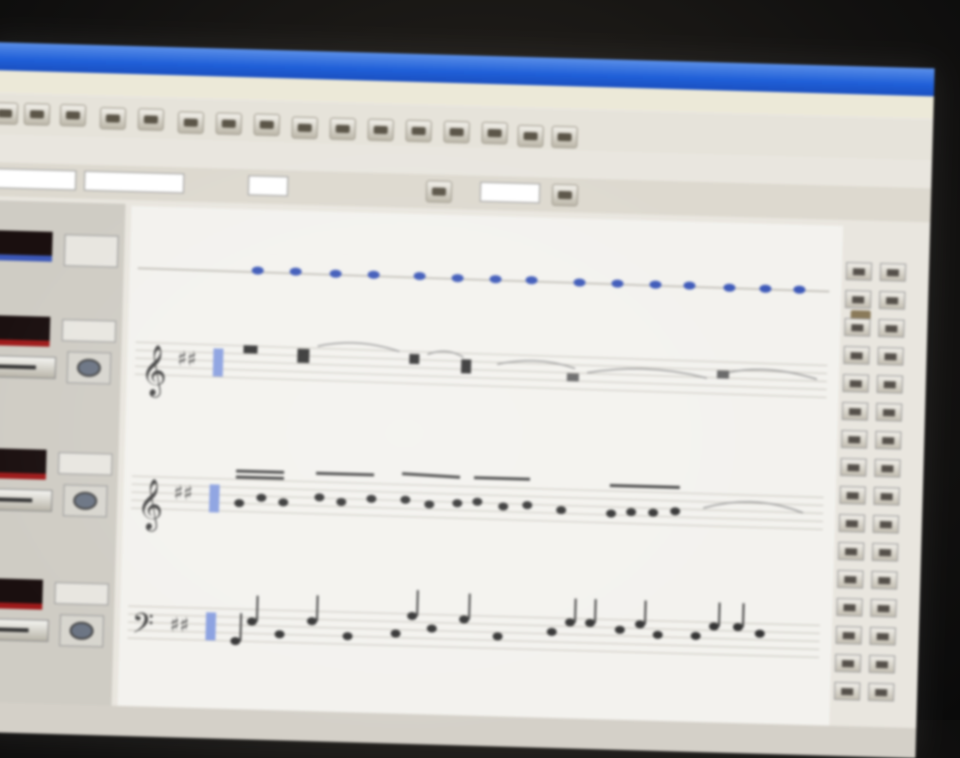  I want to click on instrument-select, so click(38, 179).